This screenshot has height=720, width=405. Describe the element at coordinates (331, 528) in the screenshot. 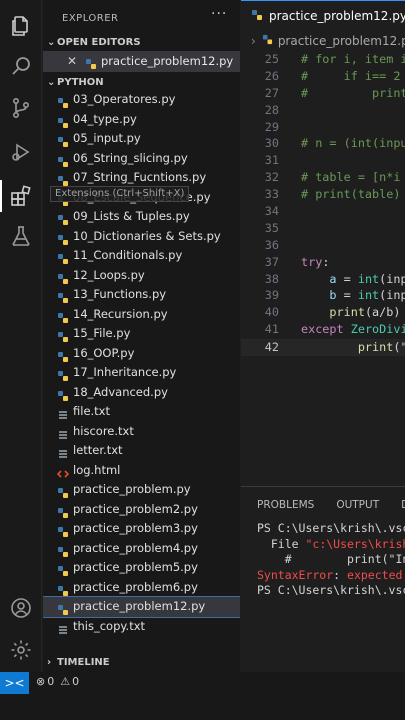

I see `terminal-line: PS C:\Users\krish\.vsco` at that location.